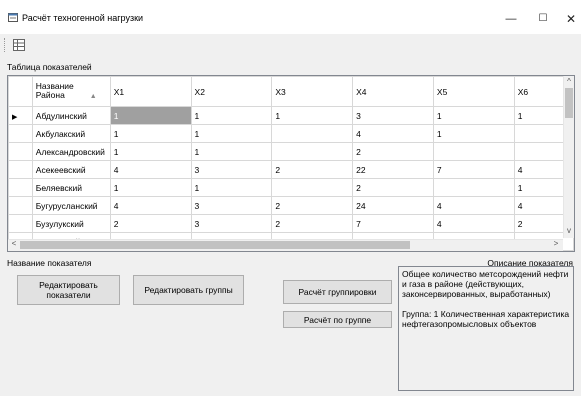 The image size is (581, 396). I want to click on column-header-0: Название Района ▲, so click(71, 91).